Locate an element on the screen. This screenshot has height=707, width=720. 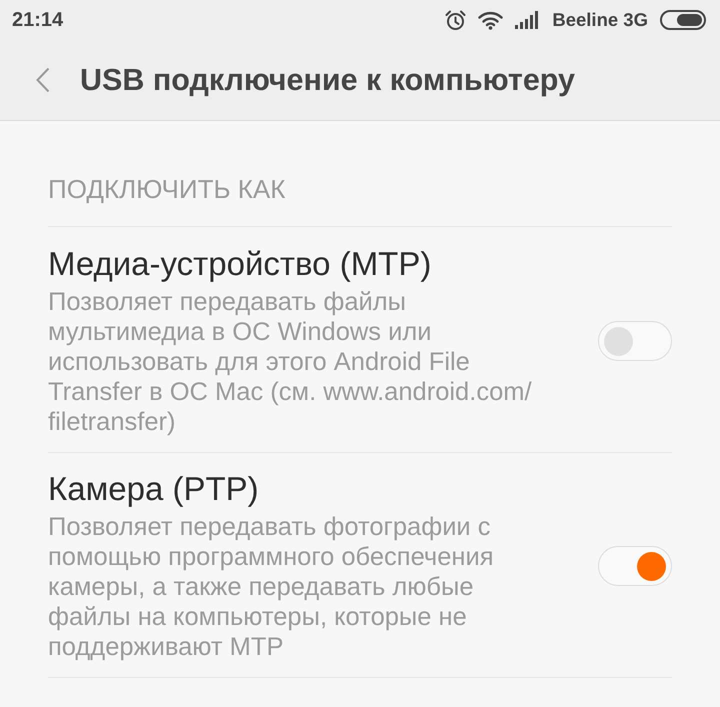
page-title: USB подключение к компьютеру is located at coordinates (327, 80).